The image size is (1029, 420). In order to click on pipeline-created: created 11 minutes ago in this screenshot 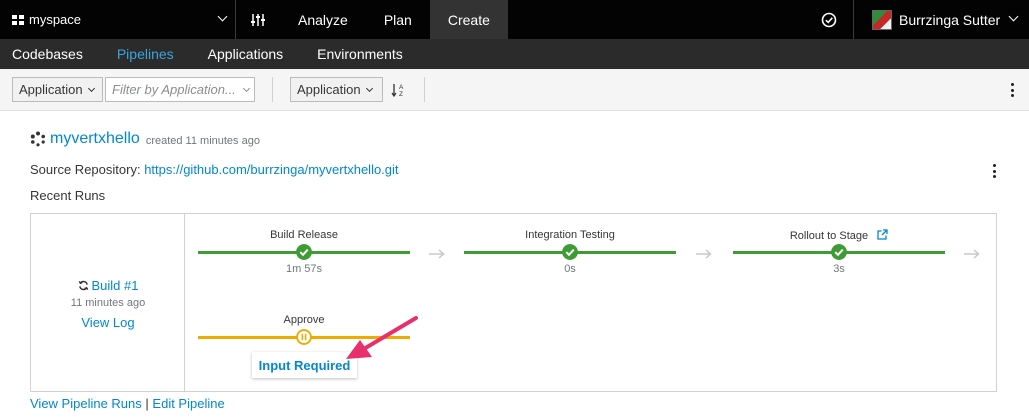, I will do `click(202, 140)`.